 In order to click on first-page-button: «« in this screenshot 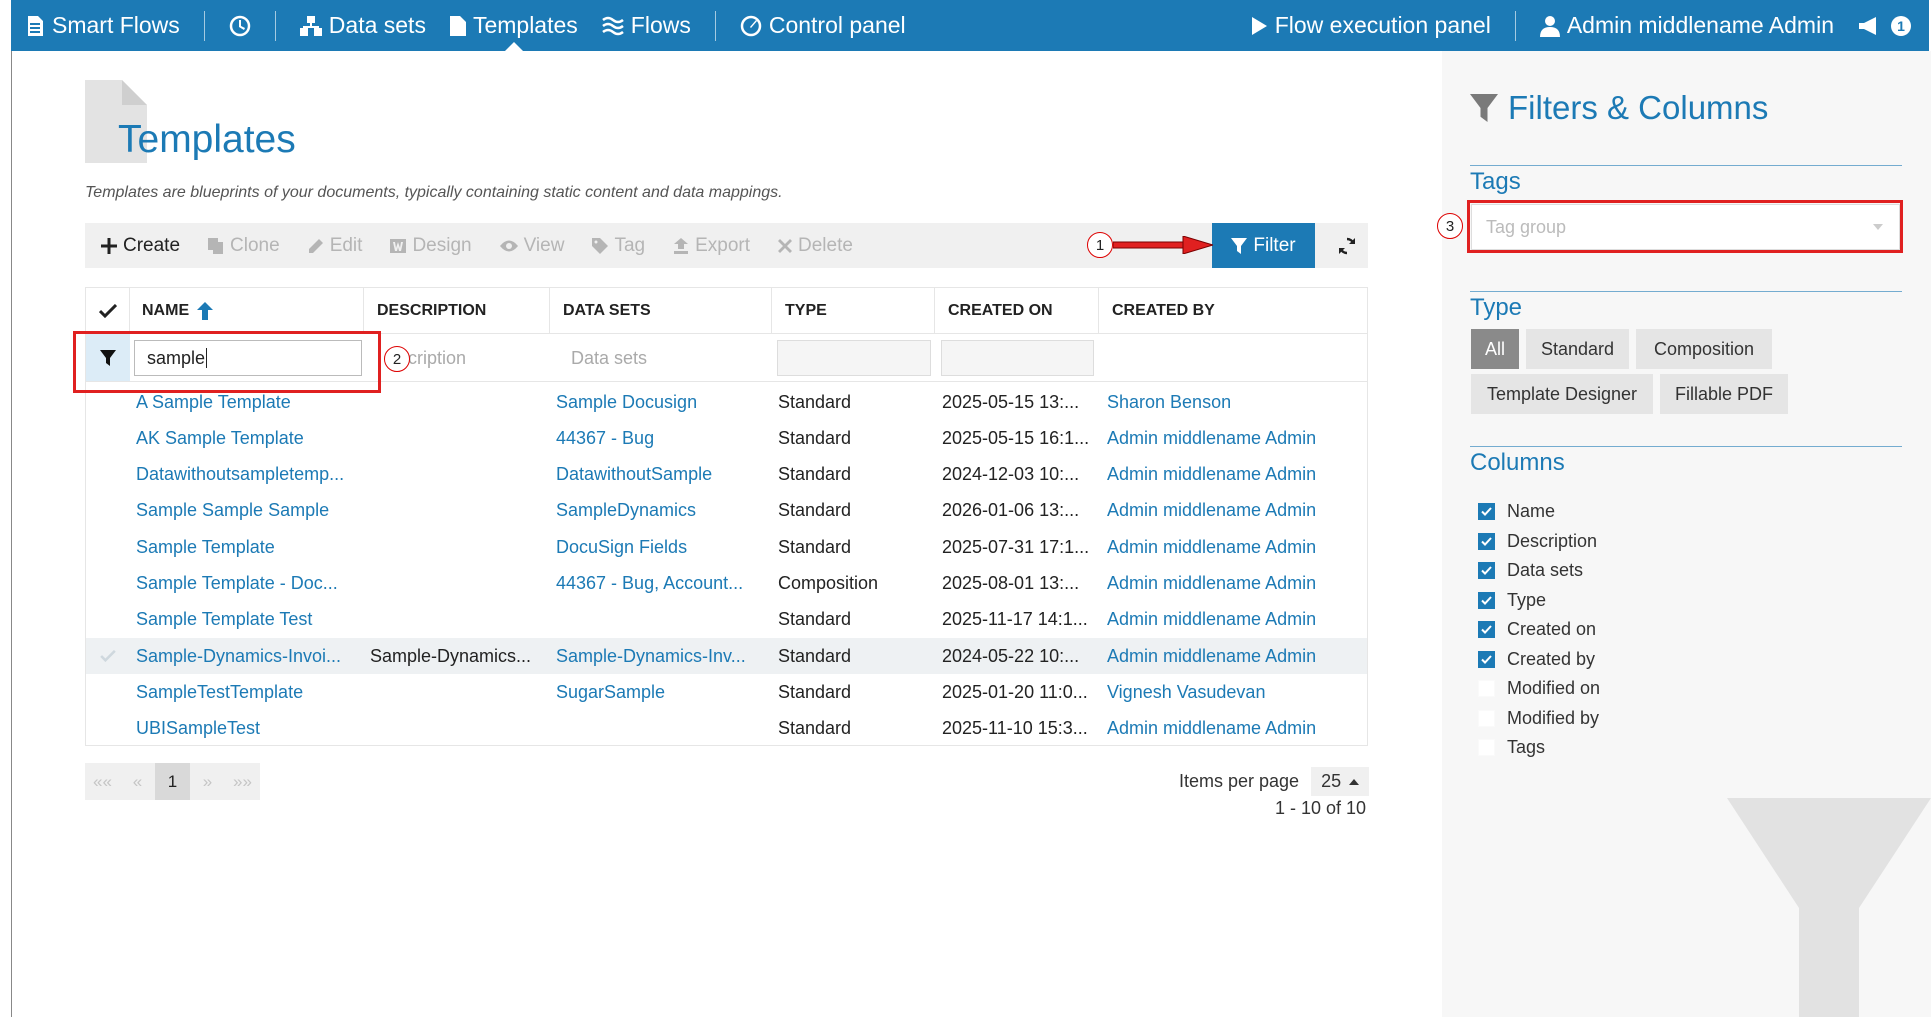, I will do `click(102, 781)`.